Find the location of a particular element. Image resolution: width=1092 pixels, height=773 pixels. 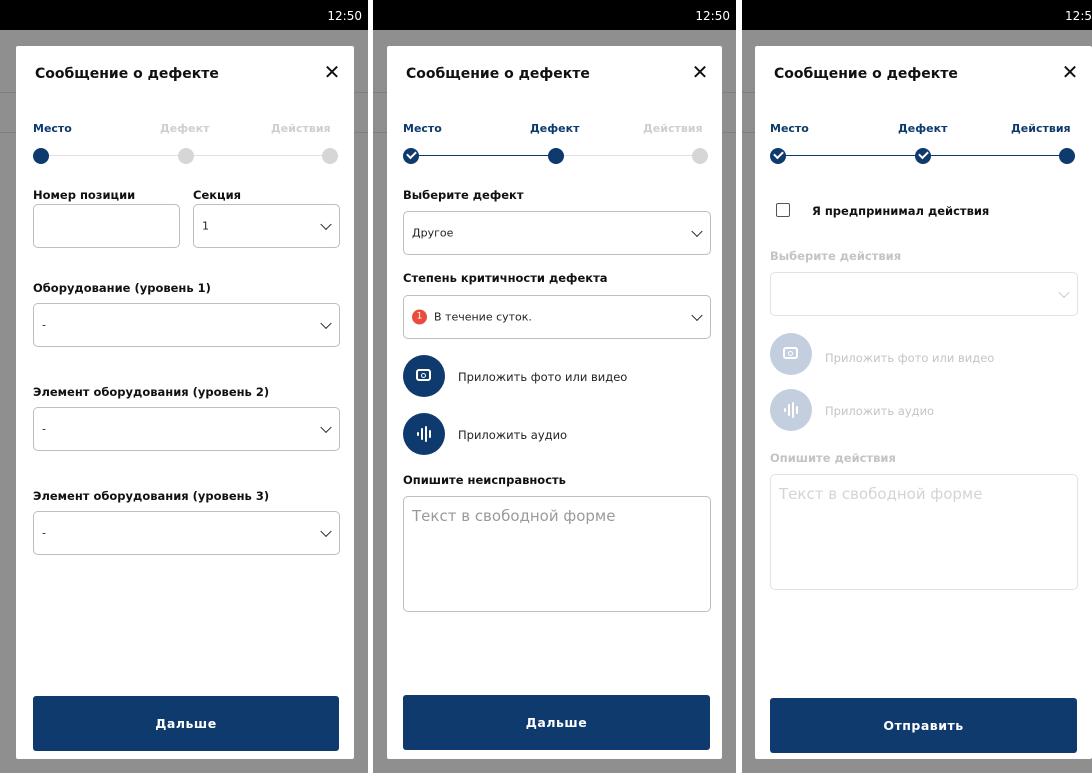

section-value: 1 is located at coordinates (205, 226).